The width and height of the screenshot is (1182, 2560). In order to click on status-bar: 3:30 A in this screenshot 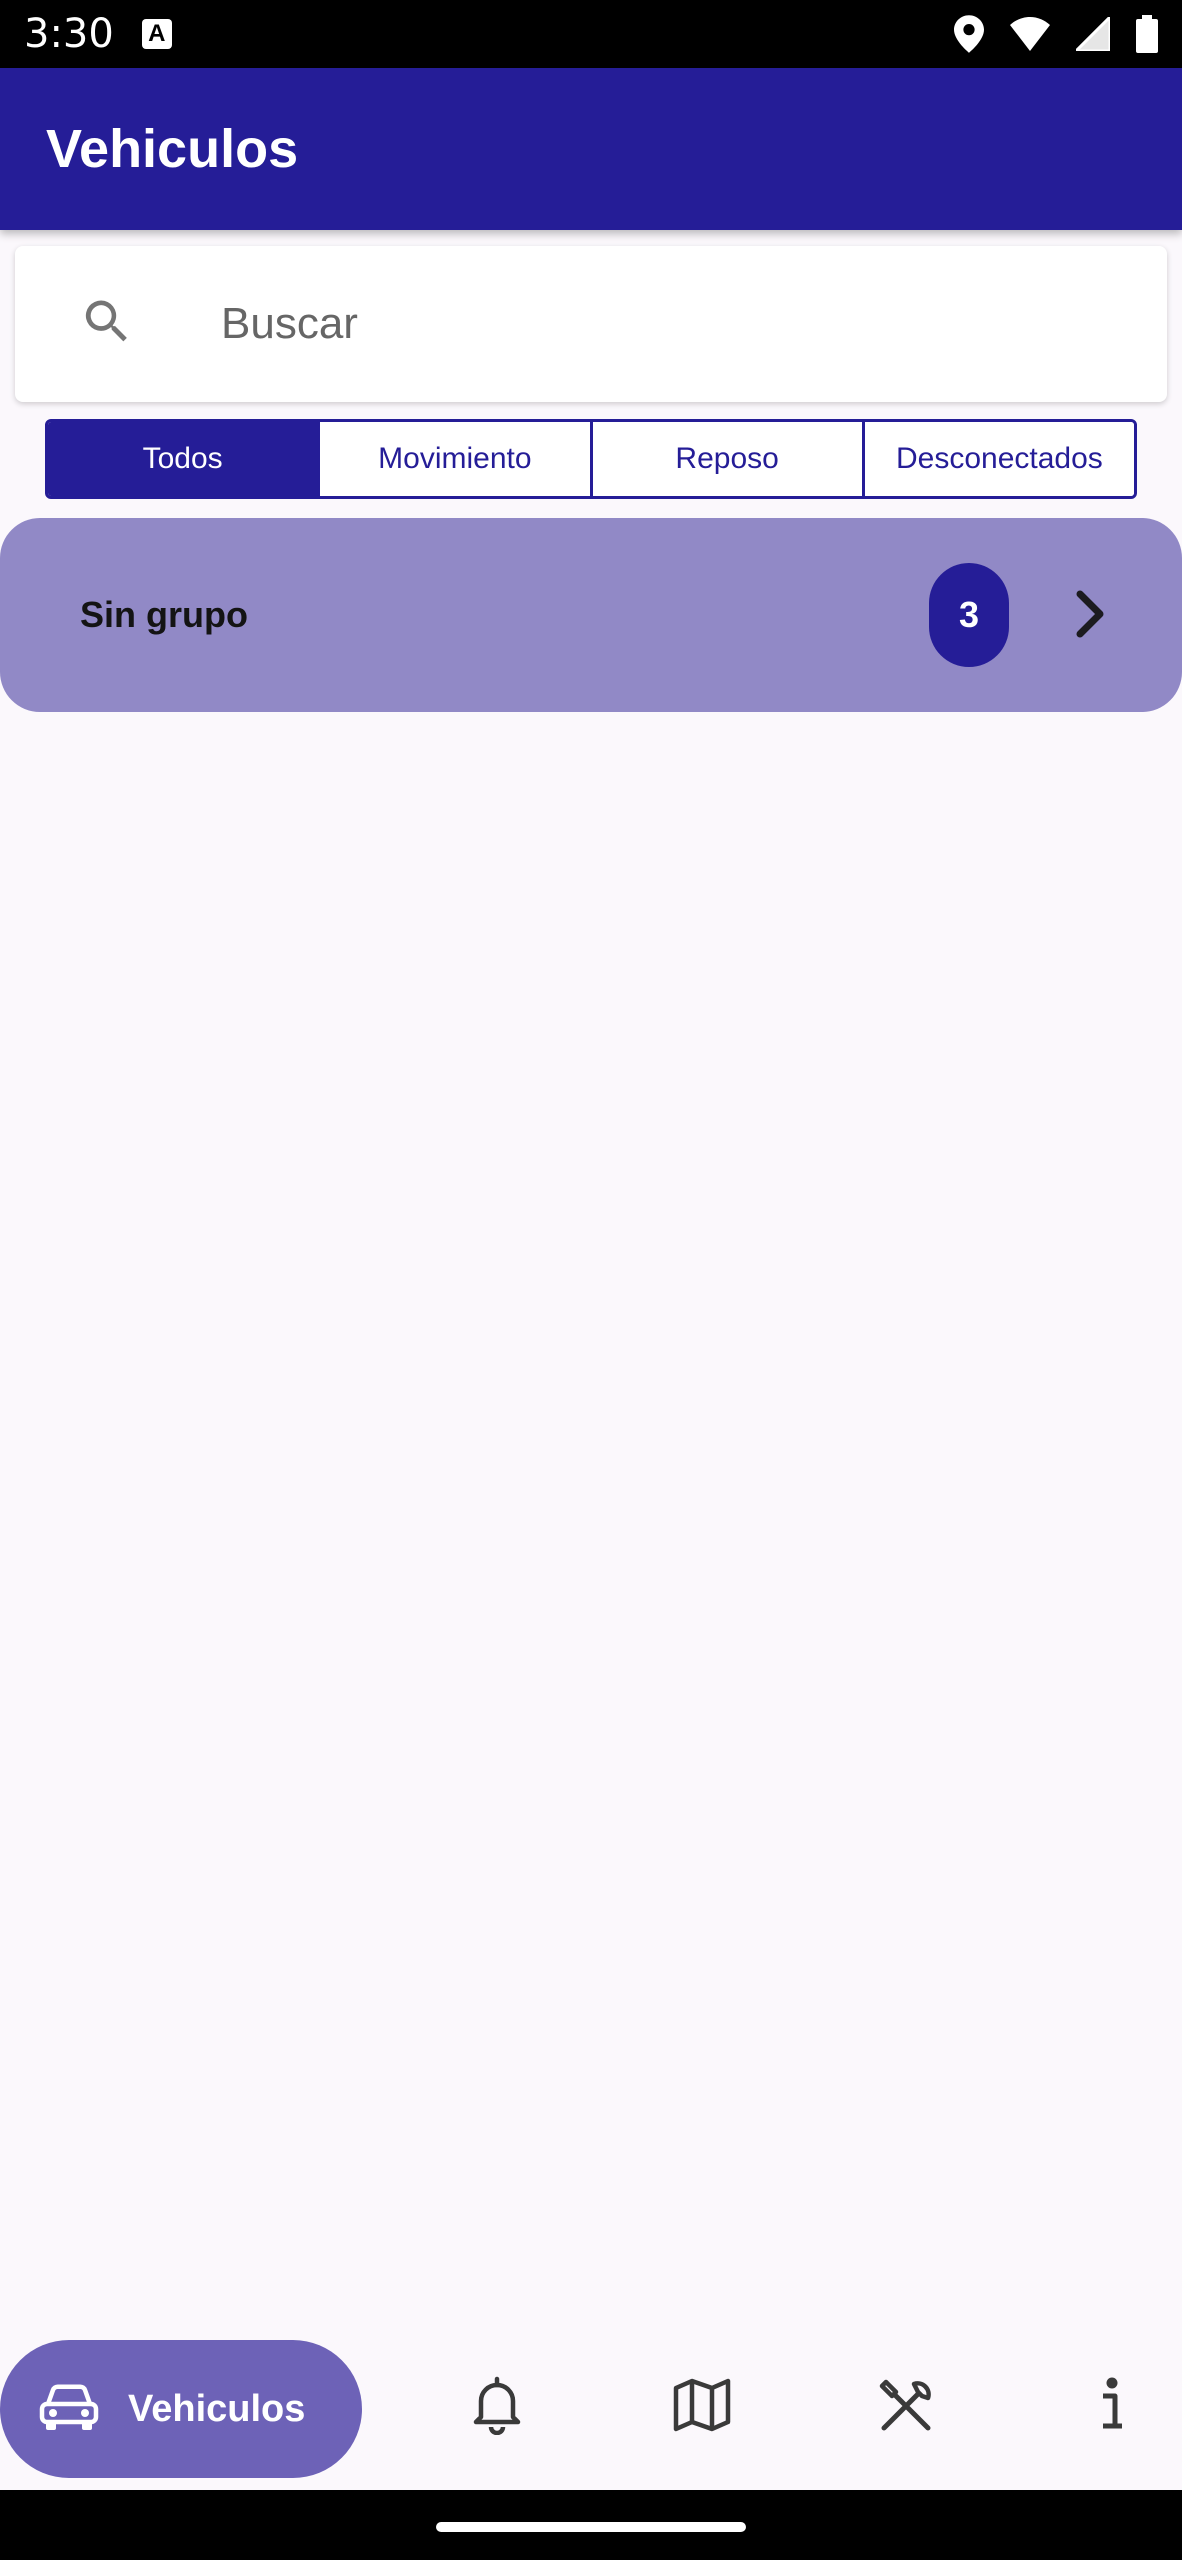, I will do `click(591, 34)`.